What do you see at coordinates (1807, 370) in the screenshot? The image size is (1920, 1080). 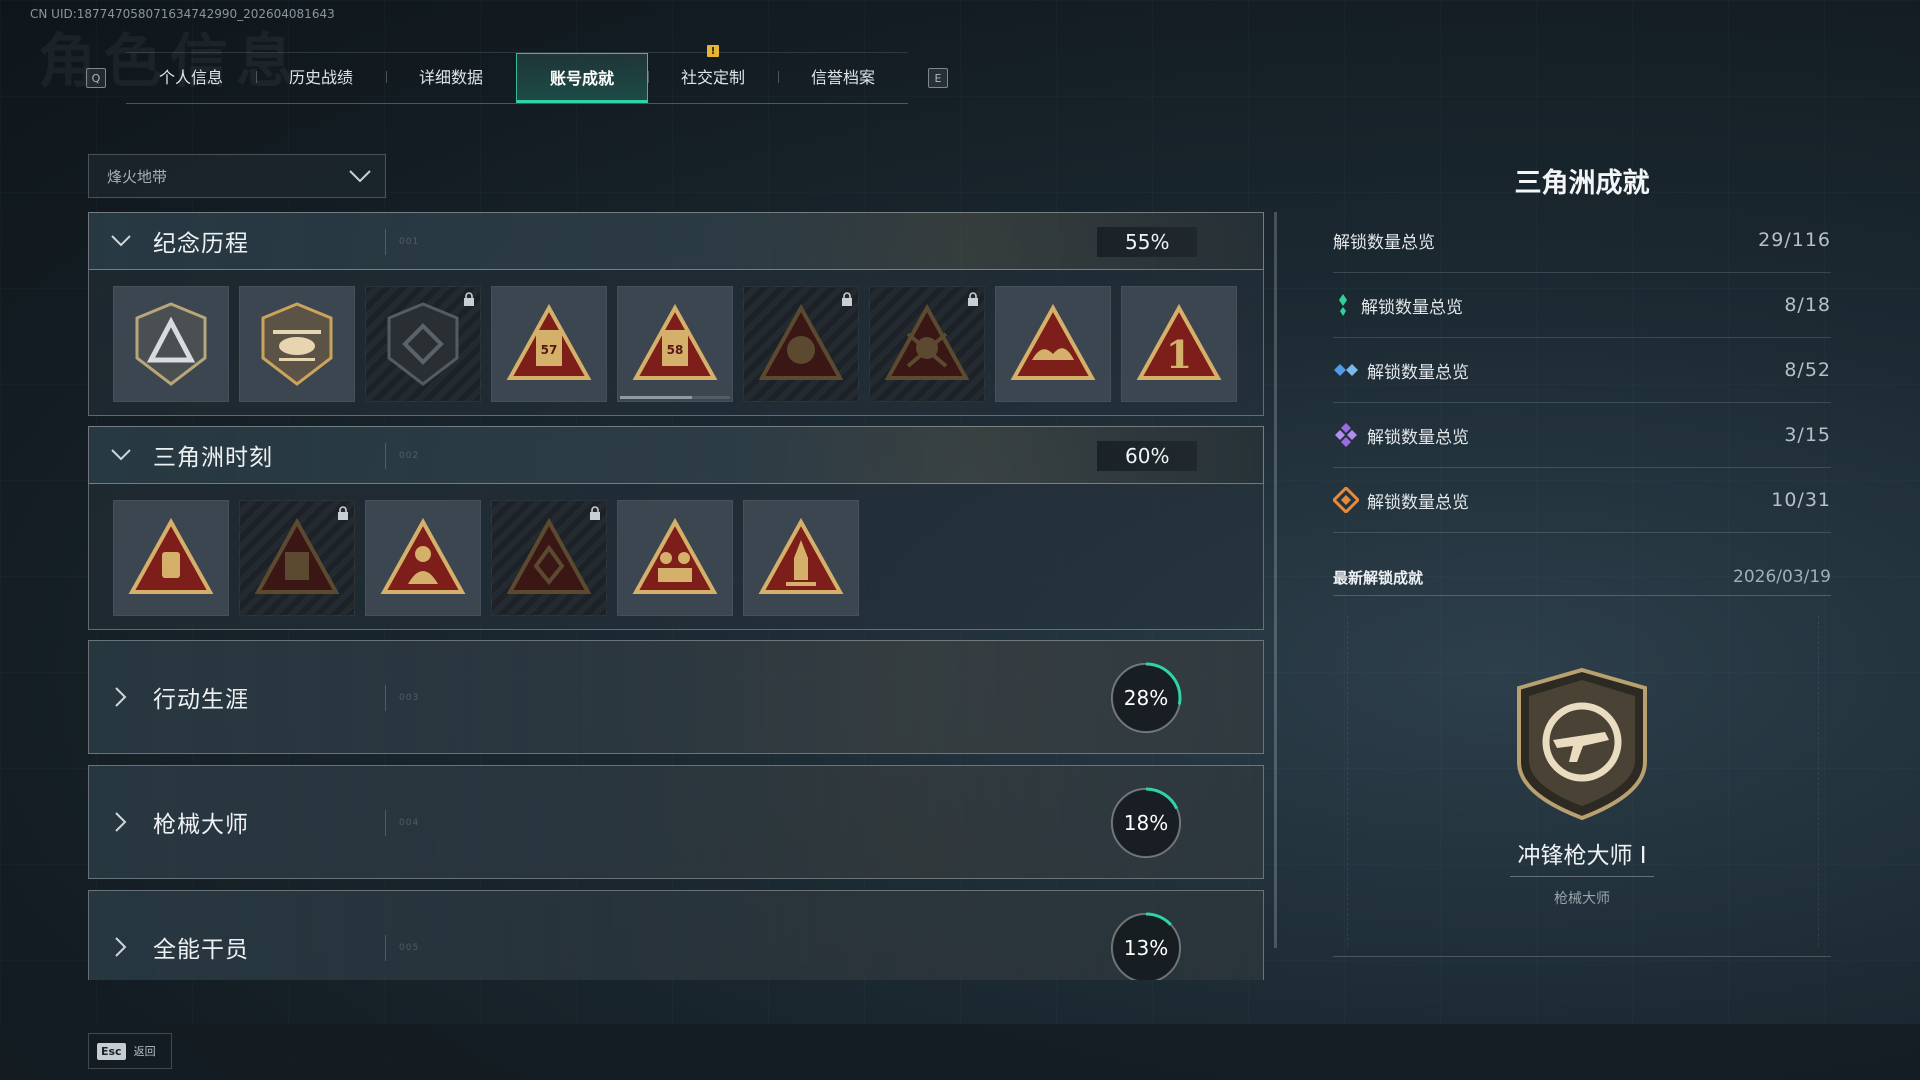 I see `stat-value: 8/52` at bounding box center [1807, 370].